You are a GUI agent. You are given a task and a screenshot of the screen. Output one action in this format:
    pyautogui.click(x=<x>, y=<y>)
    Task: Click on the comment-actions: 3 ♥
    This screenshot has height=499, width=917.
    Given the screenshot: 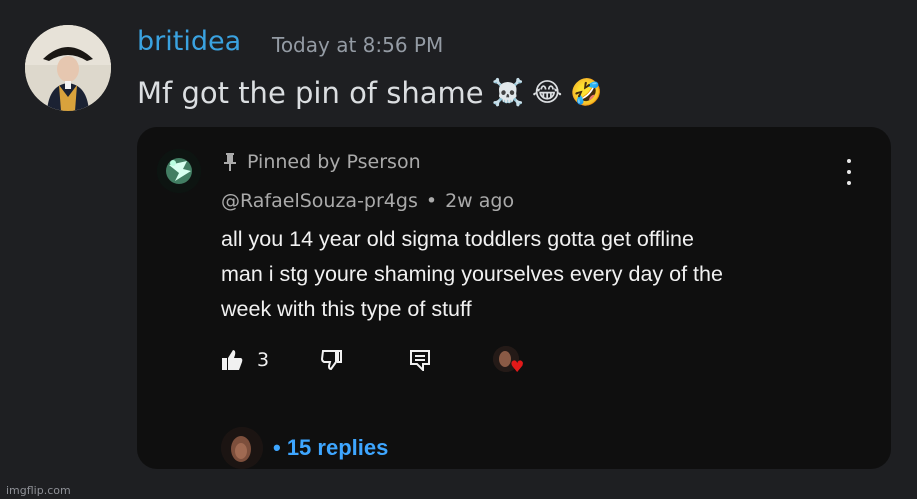 What is the action you would take?
    pyautogui.click(x=381, y=363)
    